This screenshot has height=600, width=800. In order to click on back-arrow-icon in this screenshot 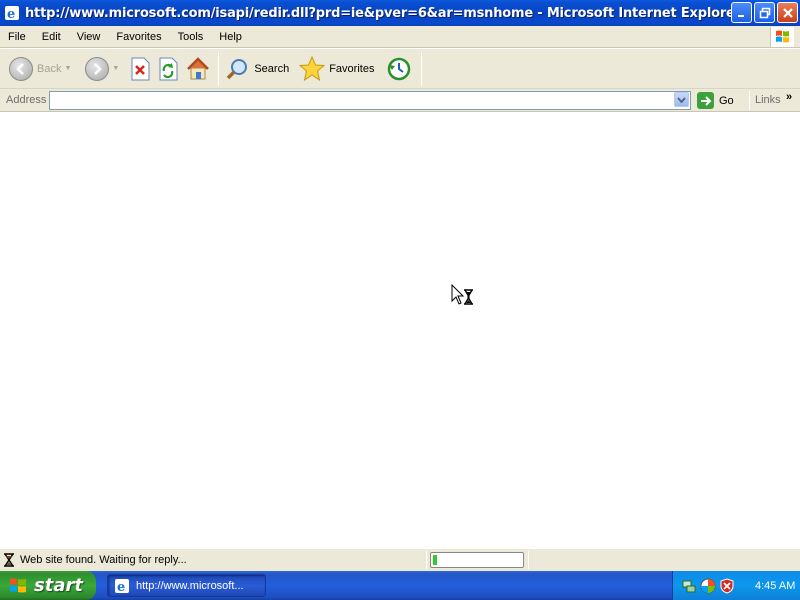, I will do `click(21, 68)`.